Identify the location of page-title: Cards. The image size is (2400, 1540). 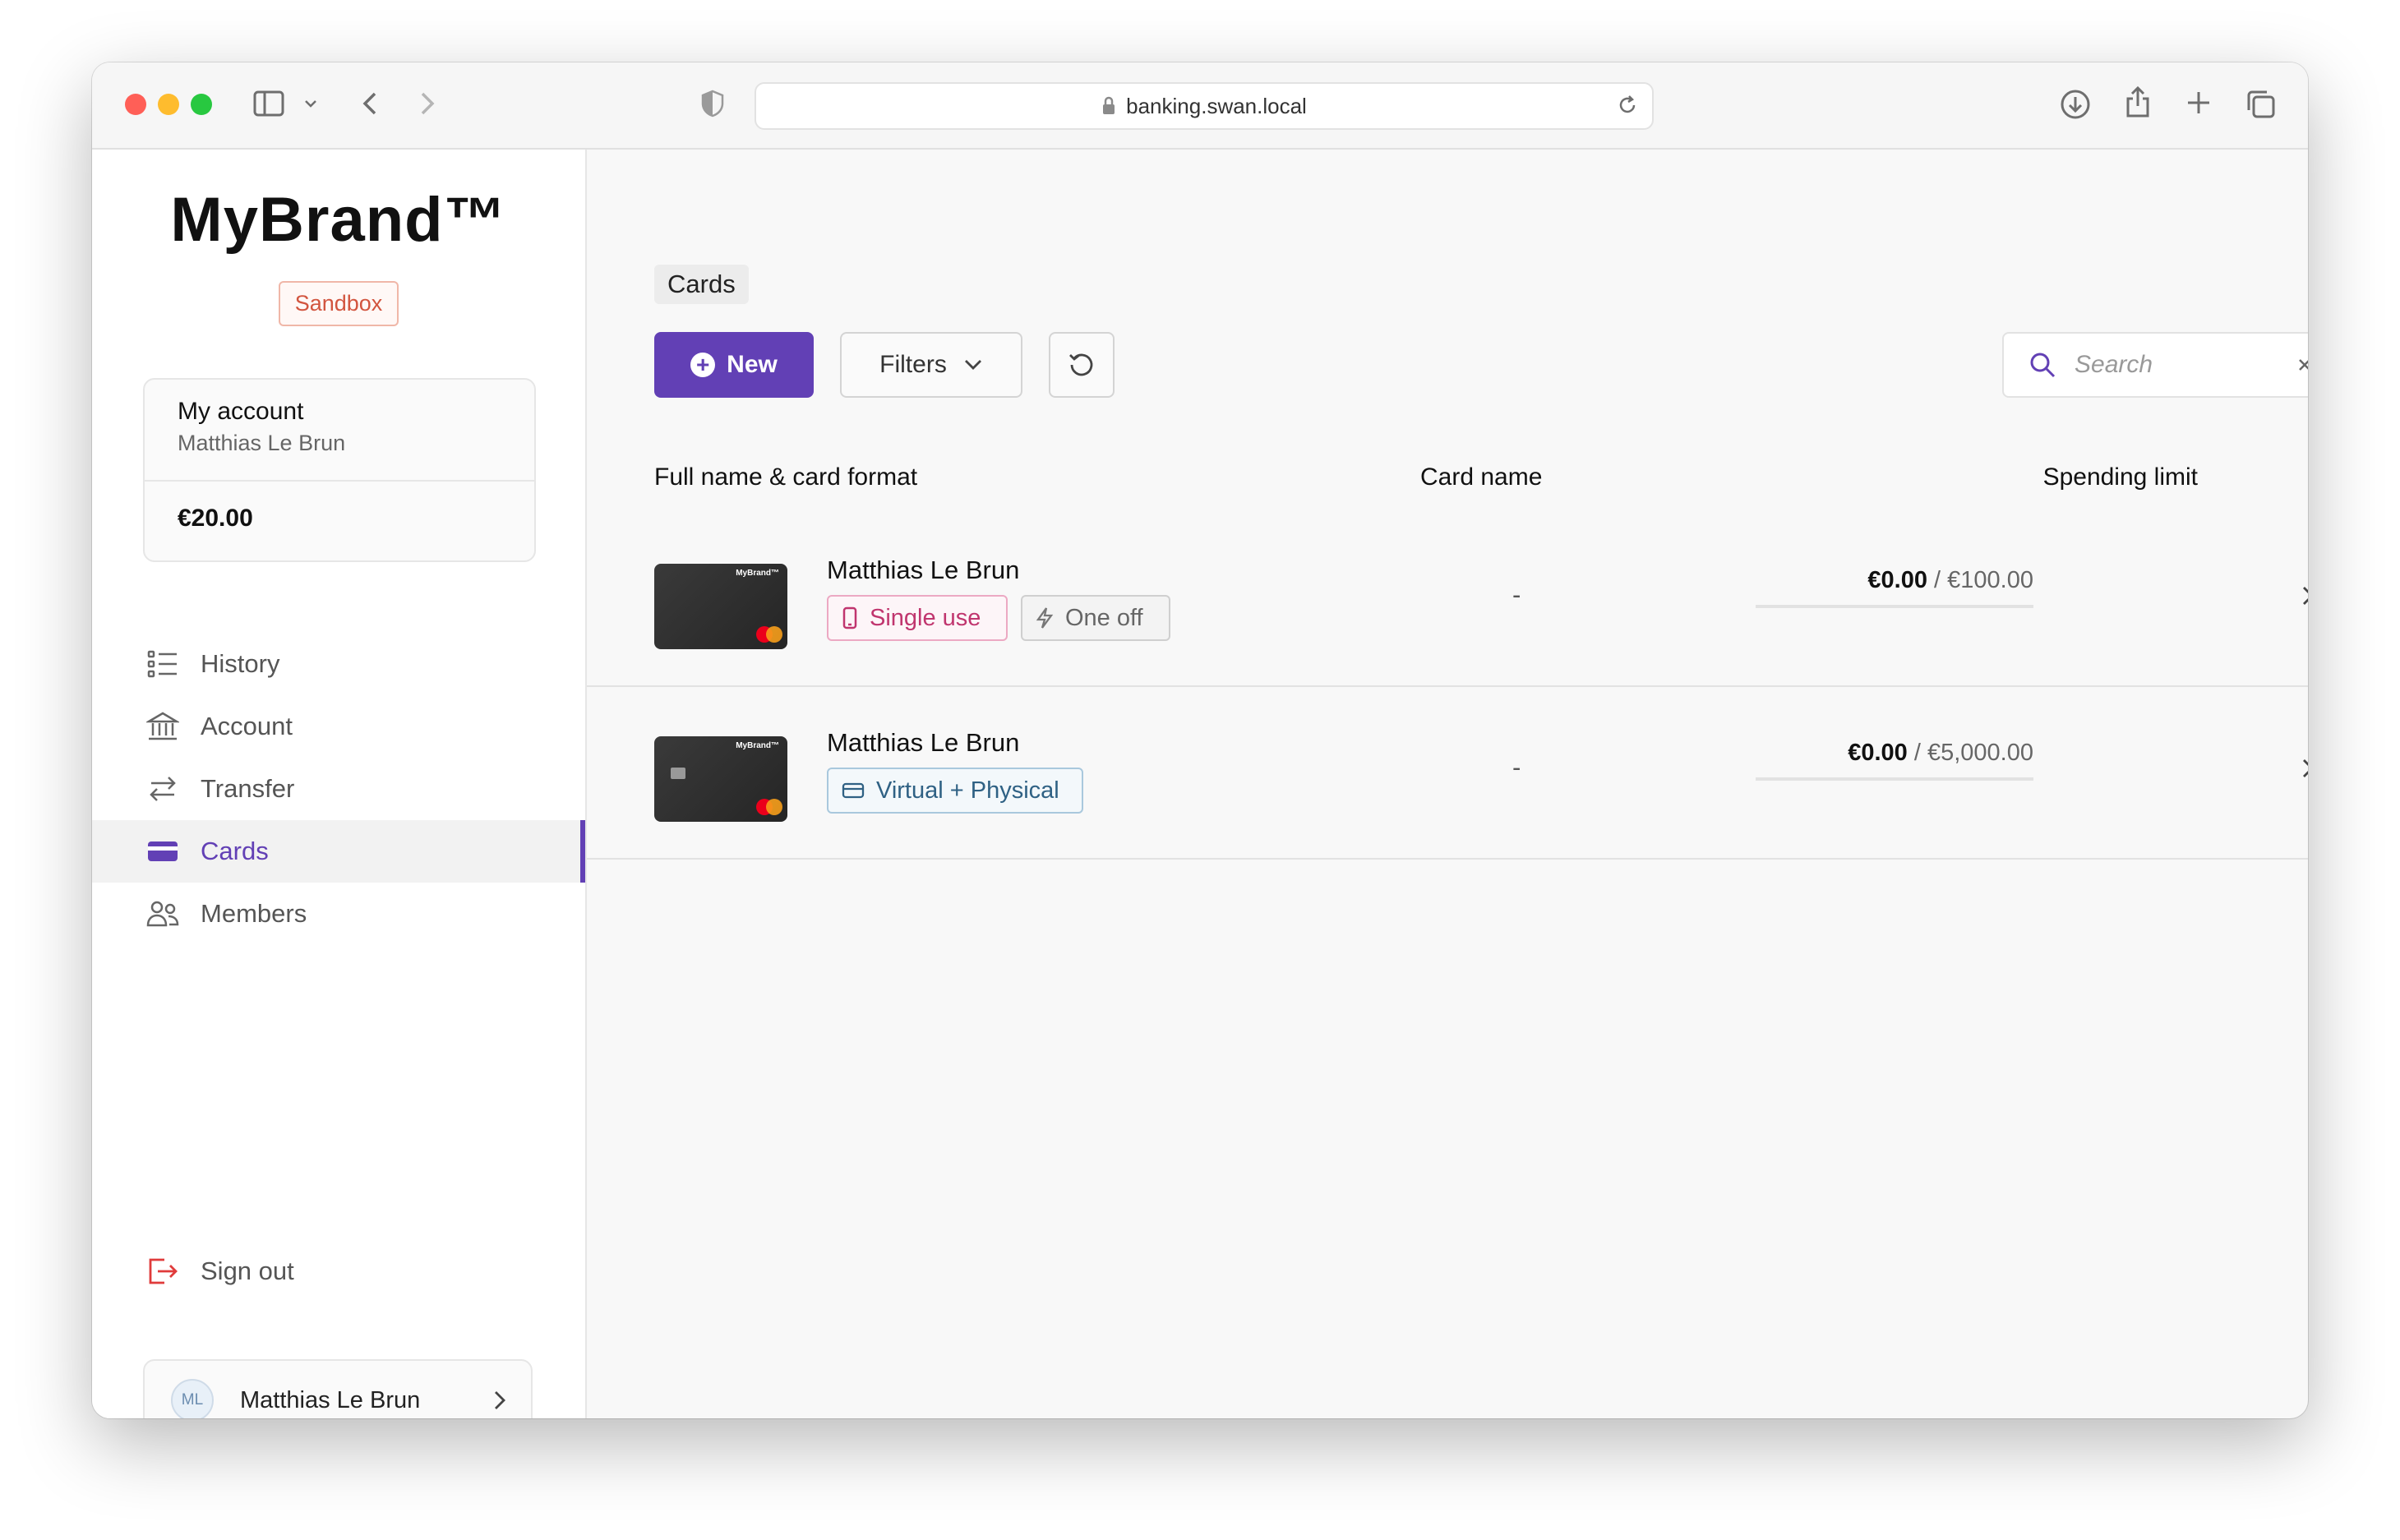
(701, 284).